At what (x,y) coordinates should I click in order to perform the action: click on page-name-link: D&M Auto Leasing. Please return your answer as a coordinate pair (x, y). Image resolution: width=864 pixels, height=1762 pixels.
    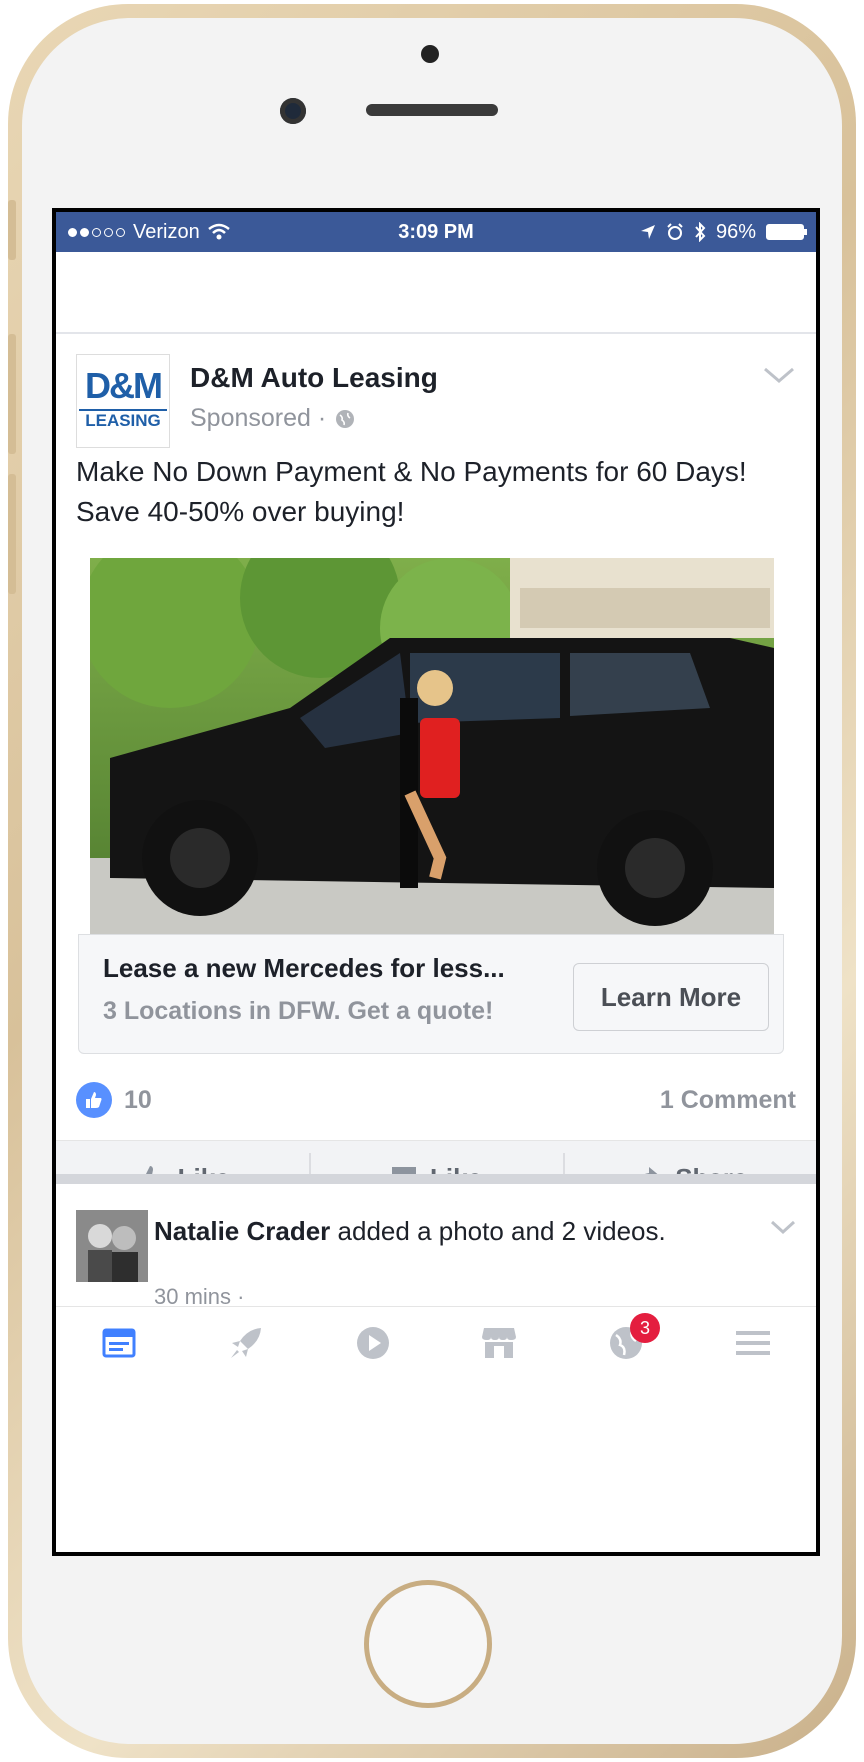
    Looking at the image, I should click on (314, 378).